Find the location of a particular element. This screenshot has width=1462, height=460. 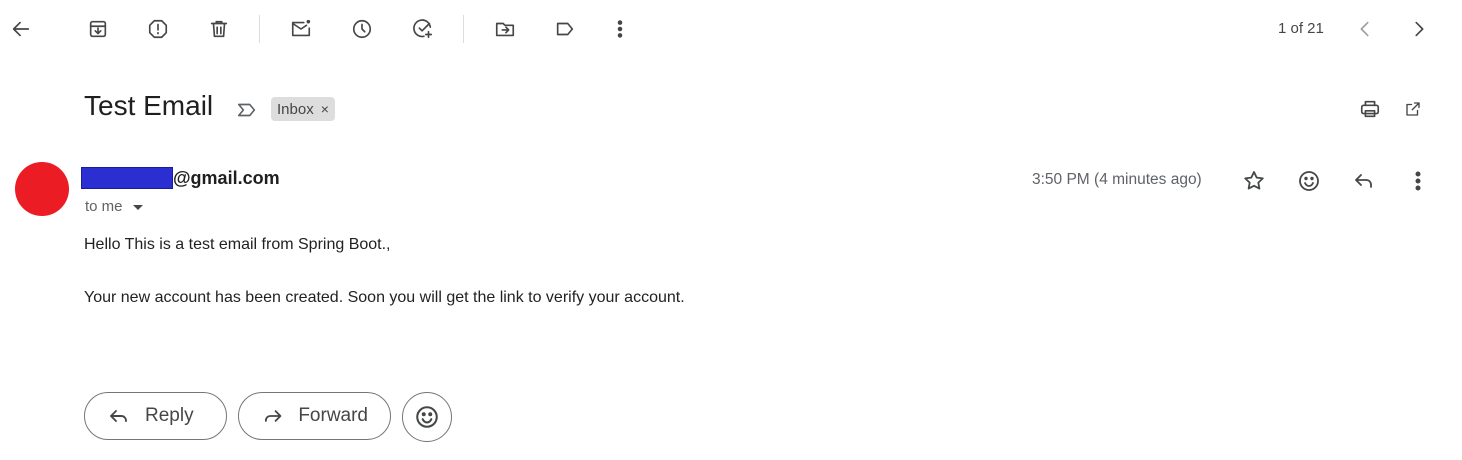

reply-button: Reply is located at coordinates (155, 416).